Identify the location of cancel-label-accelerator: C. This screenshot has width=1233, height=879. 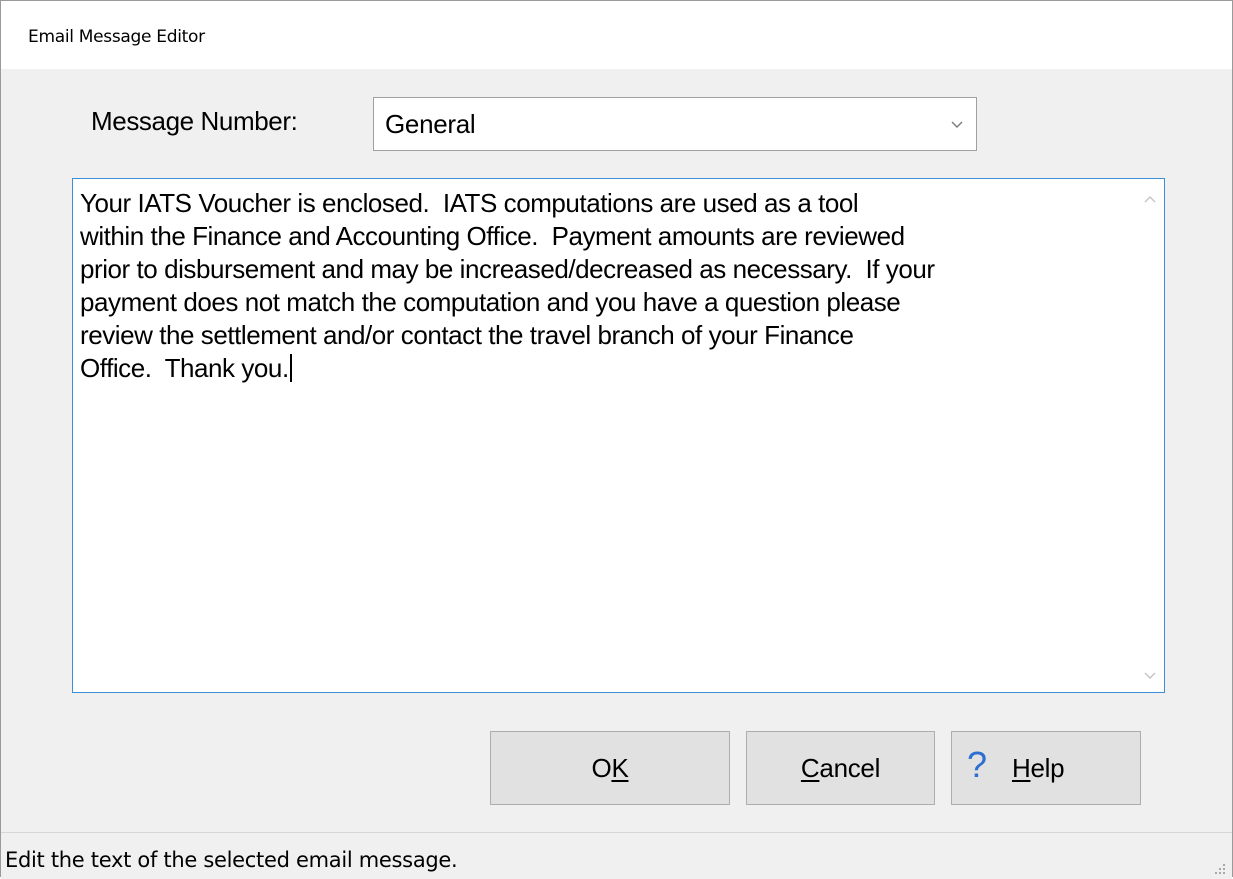
(810, 768).